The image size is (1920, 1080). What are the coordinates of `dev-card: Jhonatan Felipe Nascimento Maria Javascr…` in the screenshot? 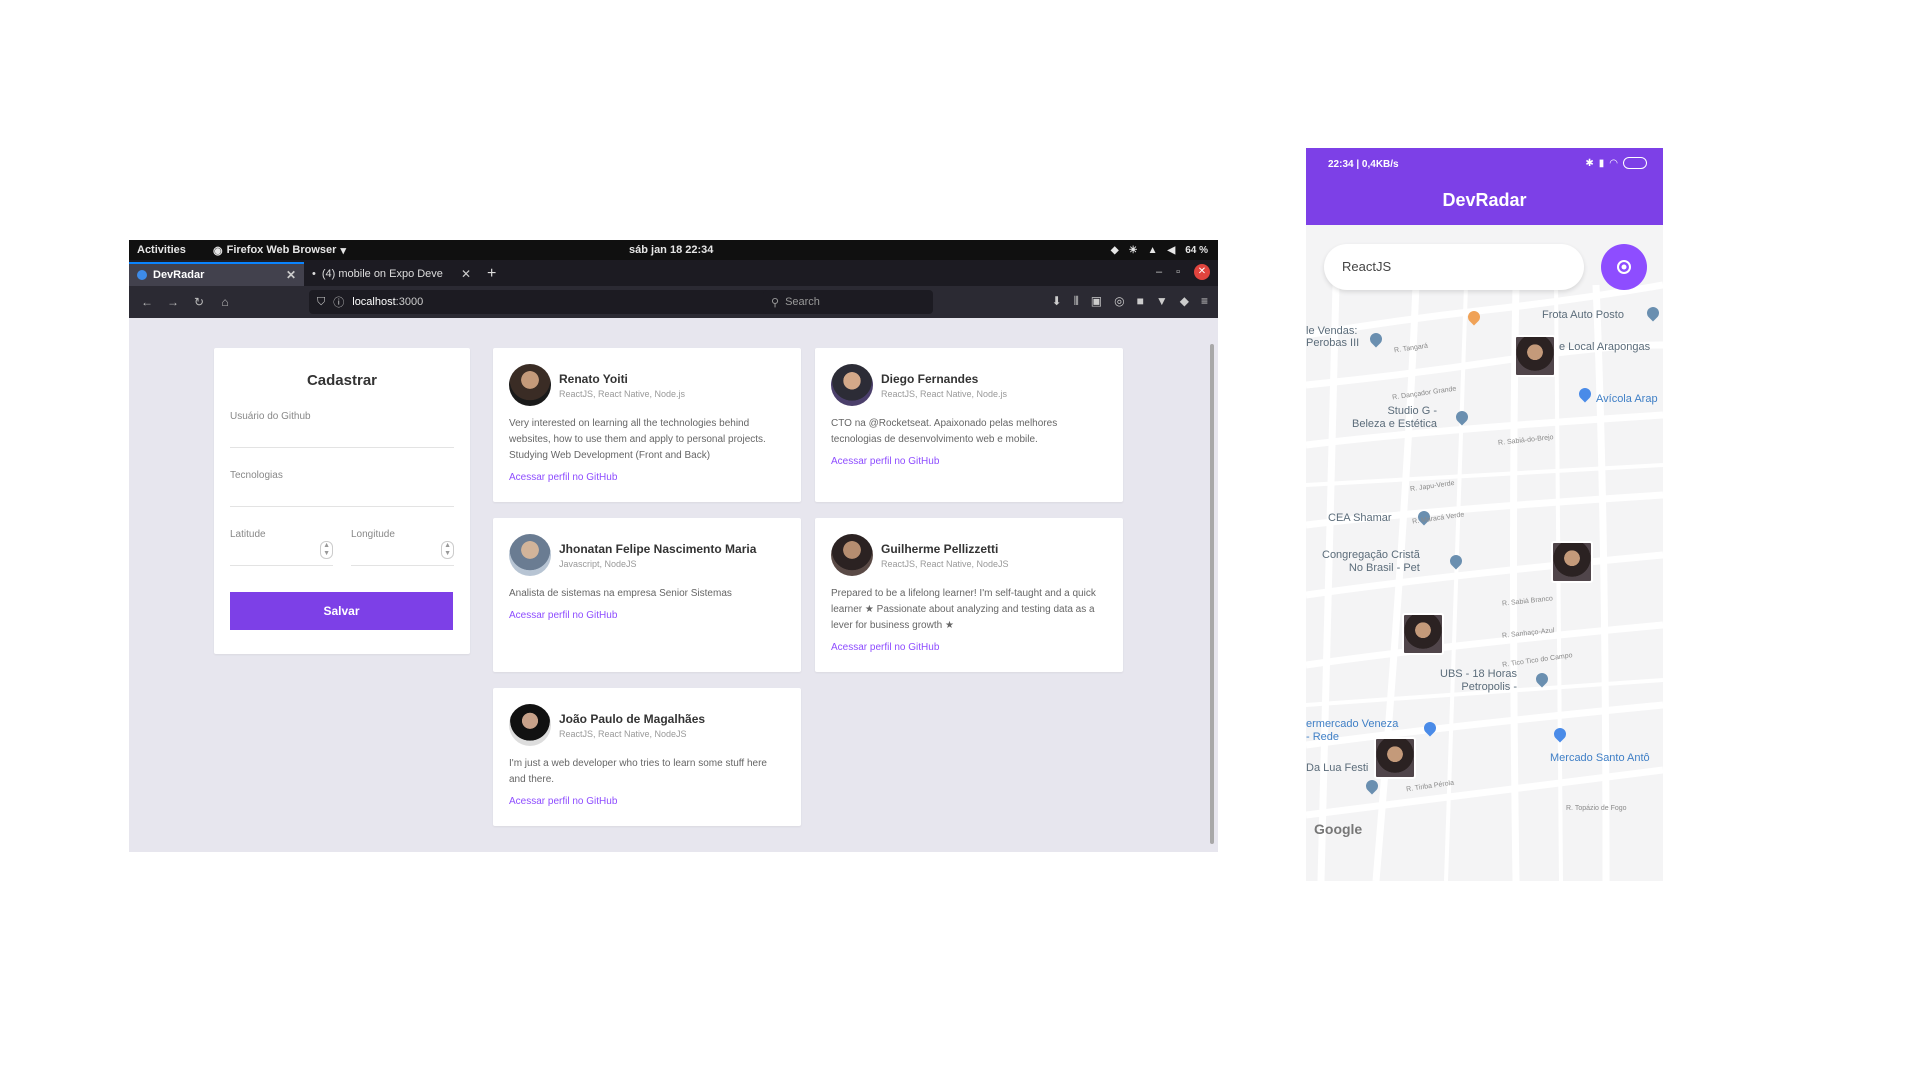 It's located at (647, 595).